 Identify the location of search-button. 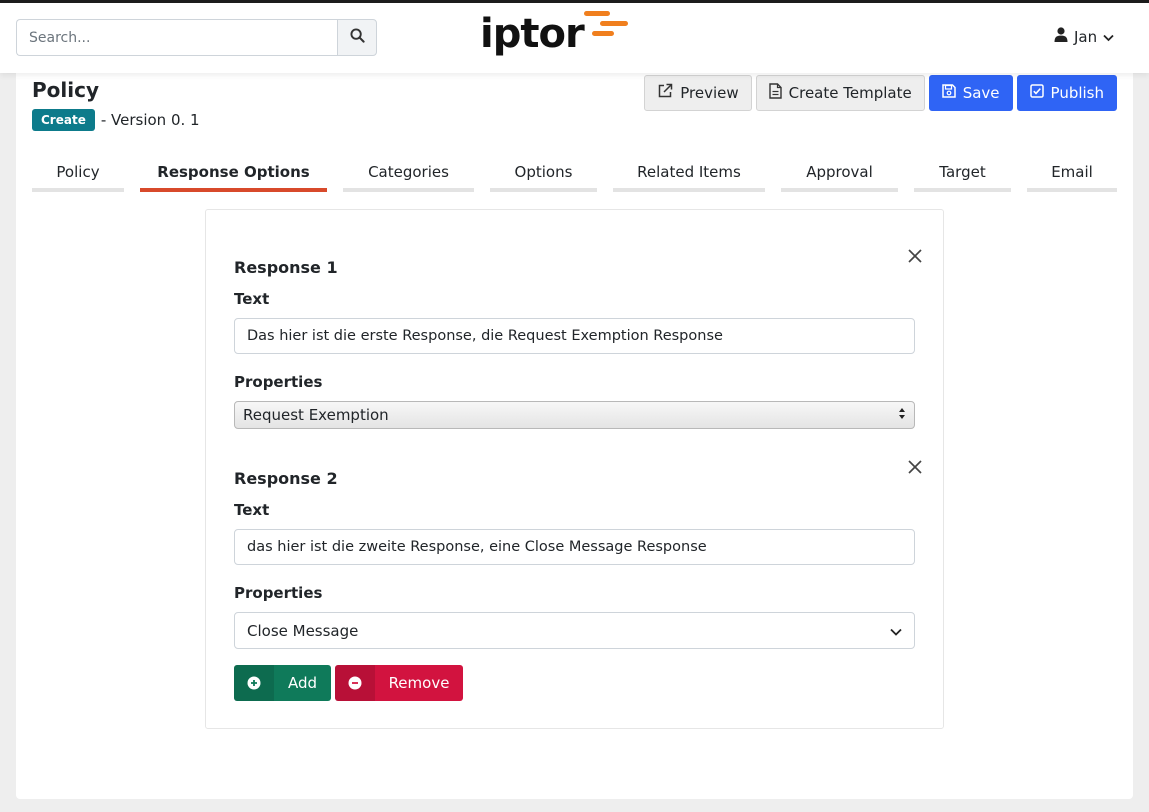
(357, 37).